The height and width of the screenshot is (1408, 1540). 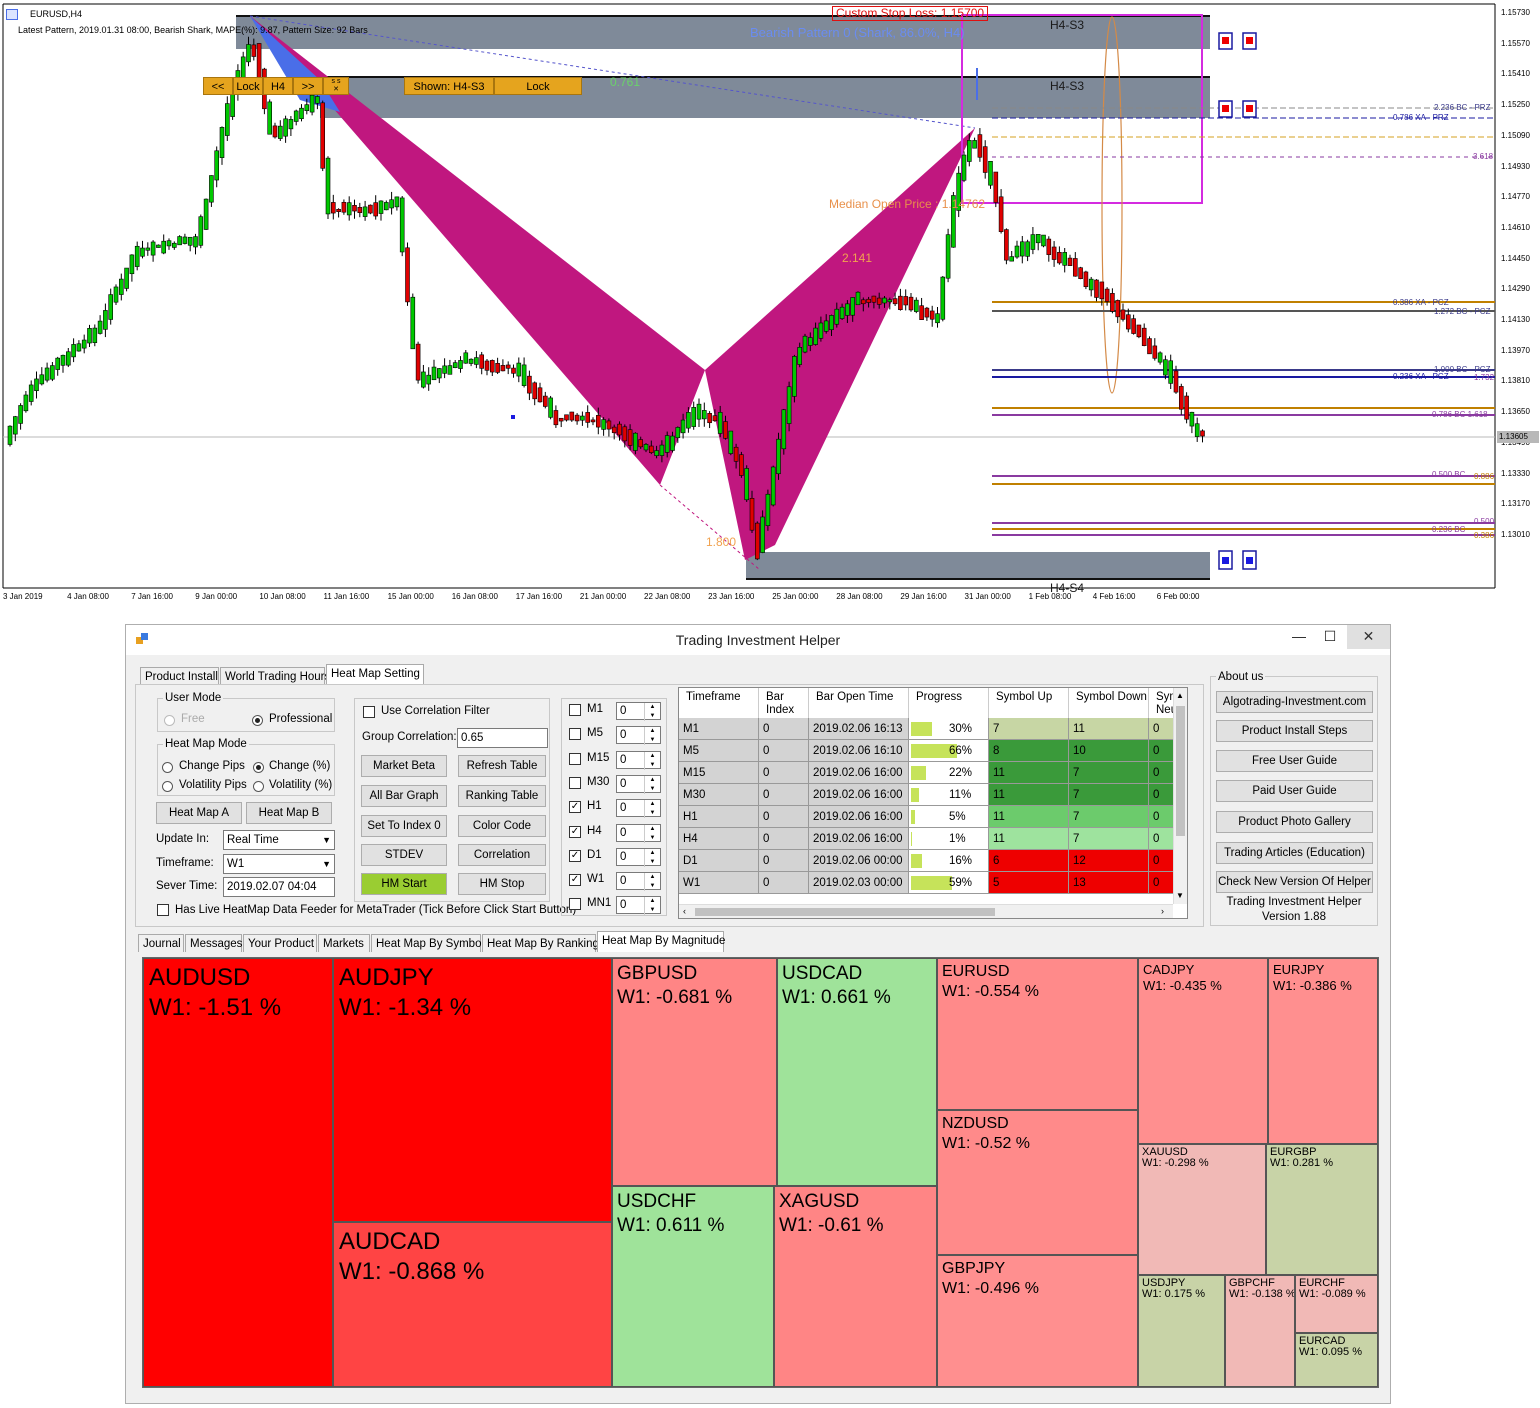 I want to click on heatmap-tile-audjpy: AUDJPY W1: -1.34 %, so click(x=472, y=1090).